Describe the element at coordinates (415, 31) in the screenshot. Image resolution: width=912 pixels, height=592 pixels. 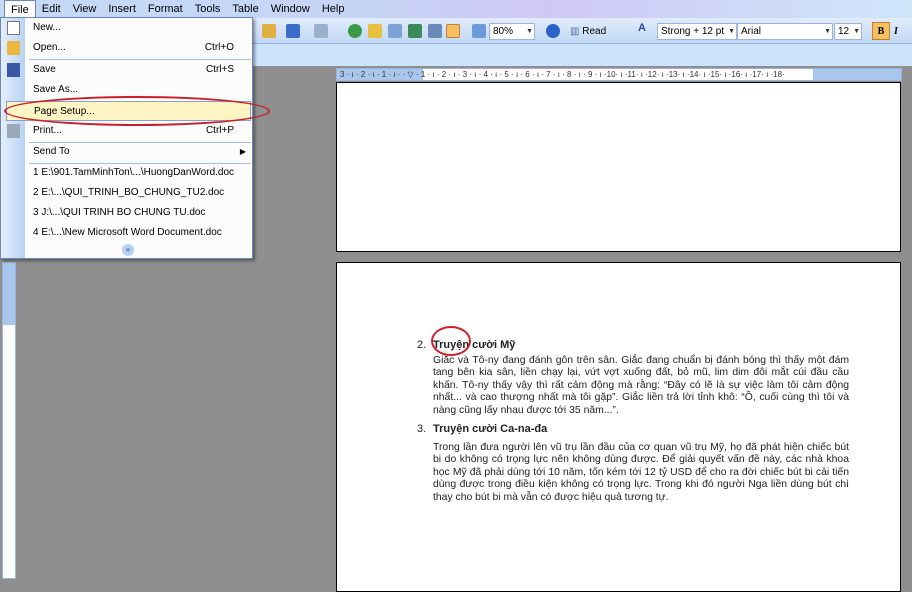
I see `insert-excel-icon` at that location.